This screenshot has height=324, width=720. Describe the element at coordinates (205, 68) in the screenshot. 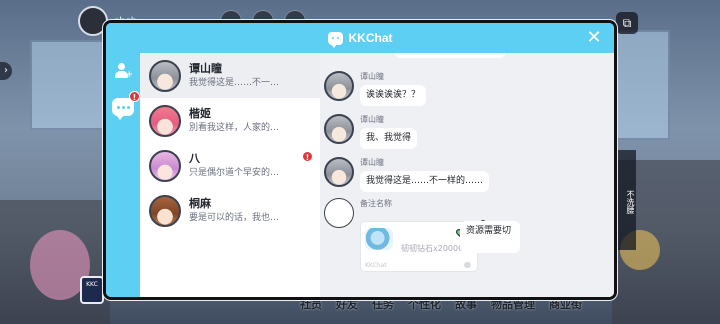

I see `conversation-name: 谭山瞳` at that location.